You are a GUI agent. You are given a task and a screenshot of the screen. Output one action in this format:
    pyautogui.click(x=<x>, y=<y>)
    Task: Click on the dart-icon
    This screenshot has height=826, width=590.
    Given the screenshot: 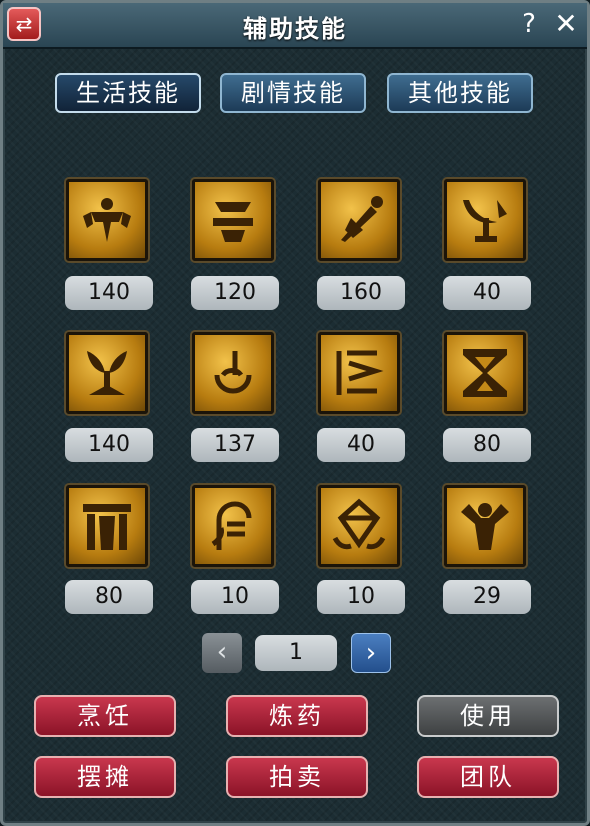 What is the action you would take?
    pyautogui.click(x=359, y=220)
    